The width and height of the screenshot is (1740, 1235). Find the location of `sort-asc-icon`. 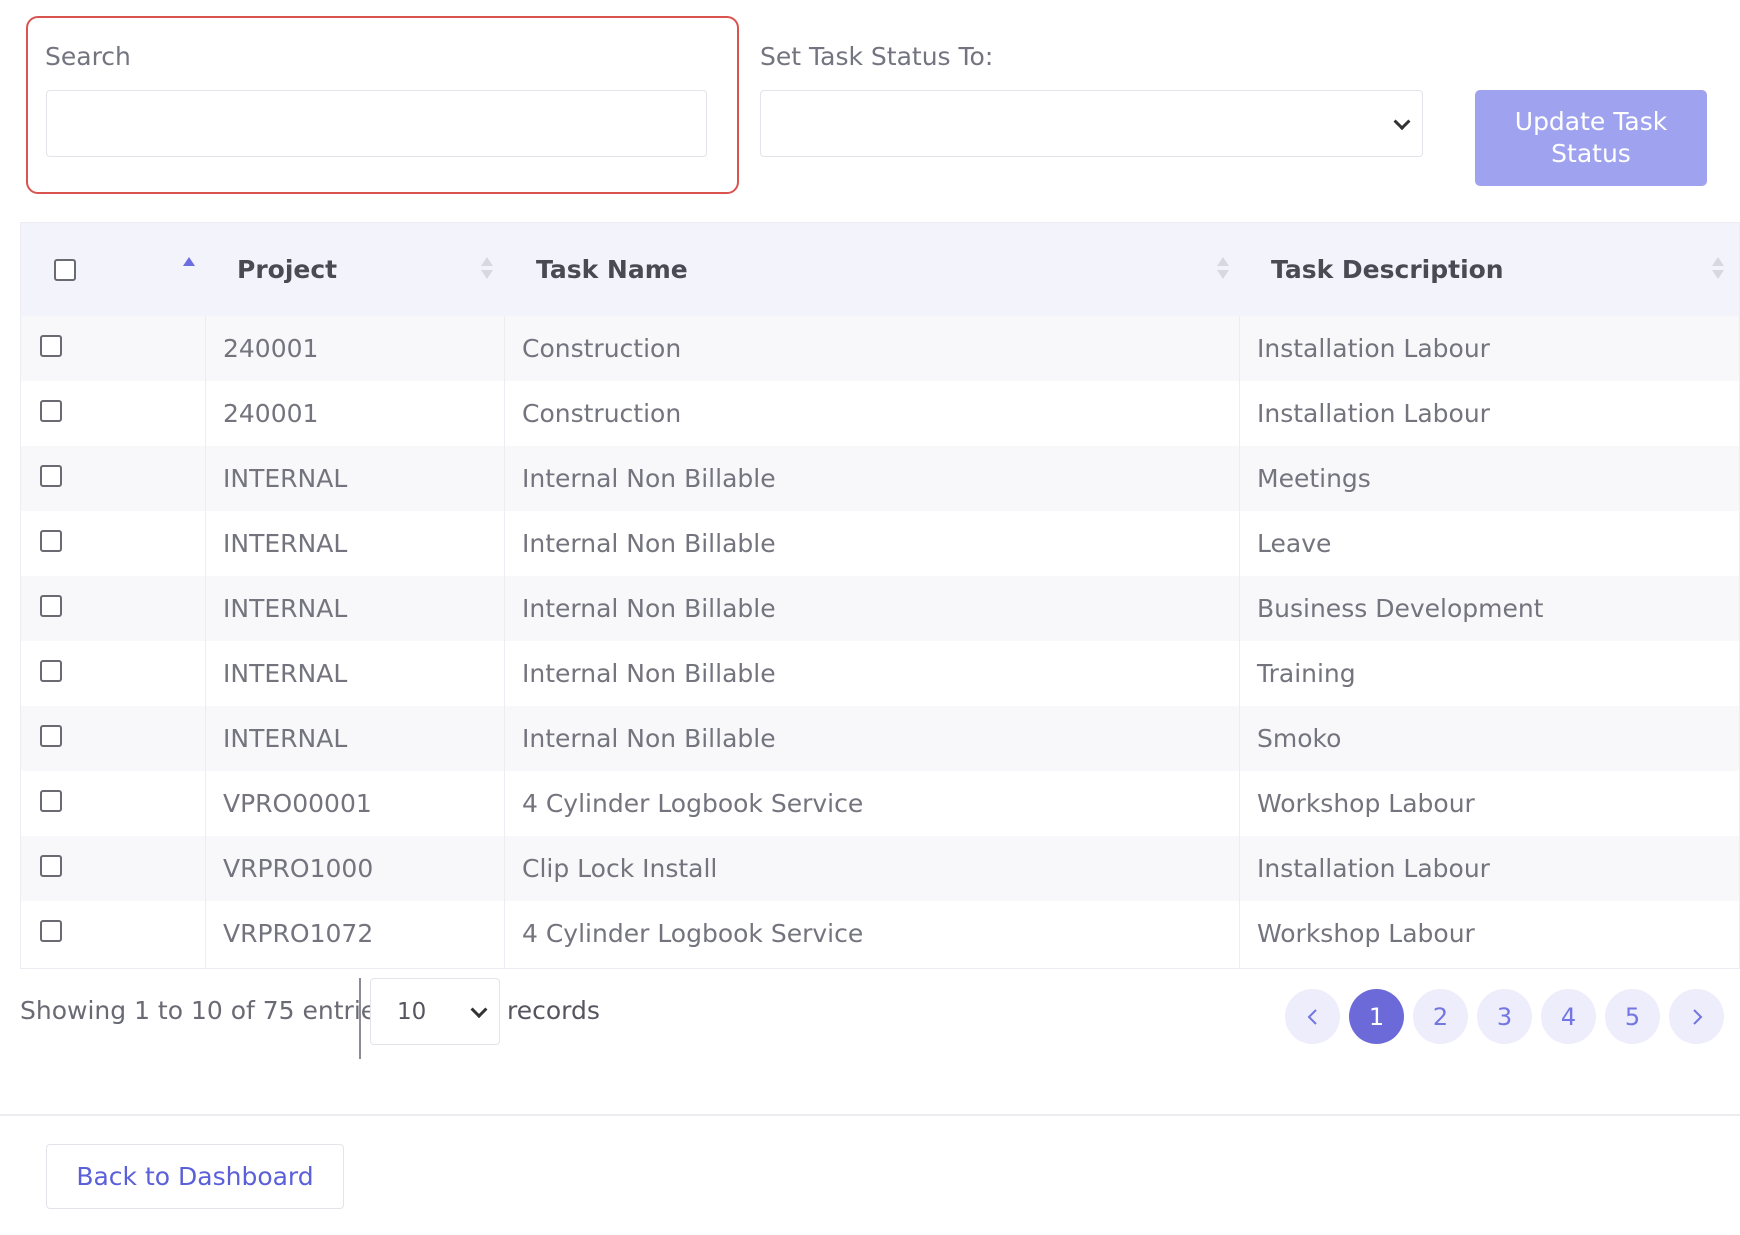

sort-asc-icon is located at coordinates (189, 270).